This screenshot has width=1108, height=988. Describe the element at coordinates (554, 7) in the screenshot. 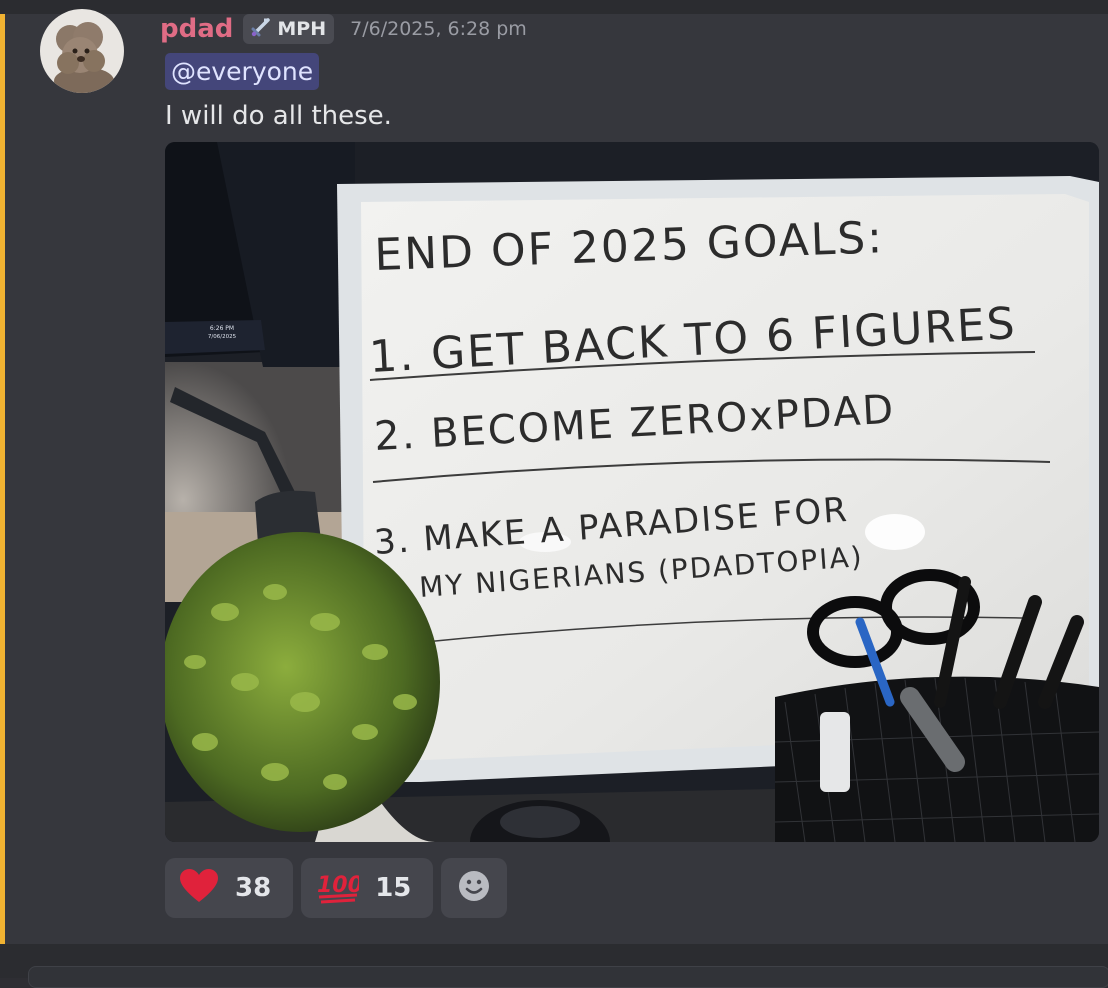

I see `previous-message-edge` at that location.